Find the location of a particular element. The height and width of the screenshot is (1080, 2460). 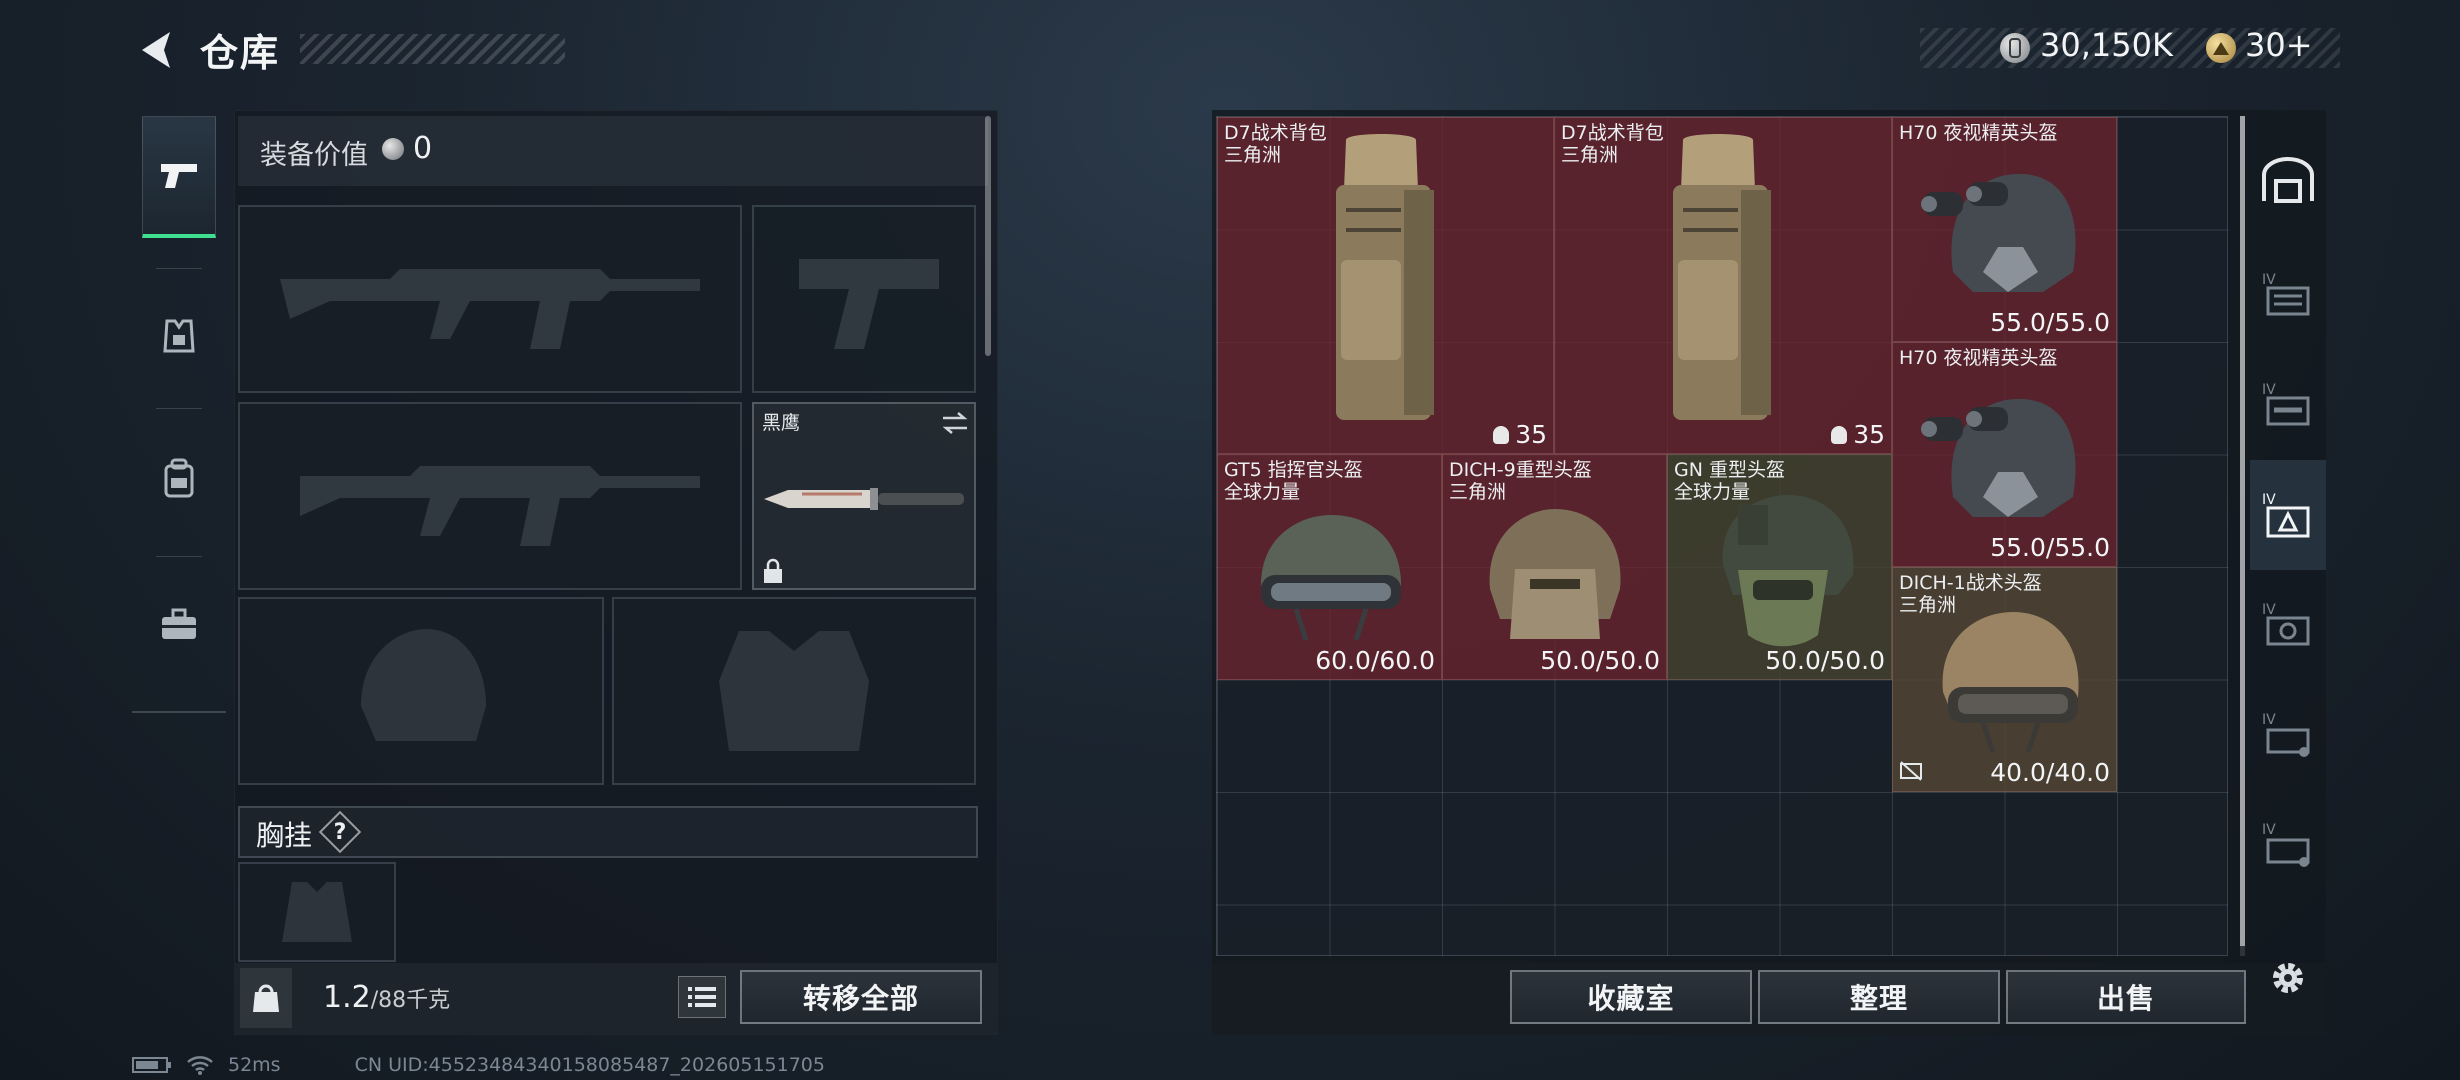

gear-box-icon: IV is located at coordinates (2286, 624).